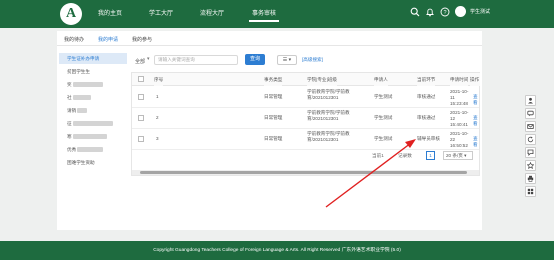 The height and width of the screenshot is (260, 554). I want to click on sidebar-item-society: 社, so click(93, 97).